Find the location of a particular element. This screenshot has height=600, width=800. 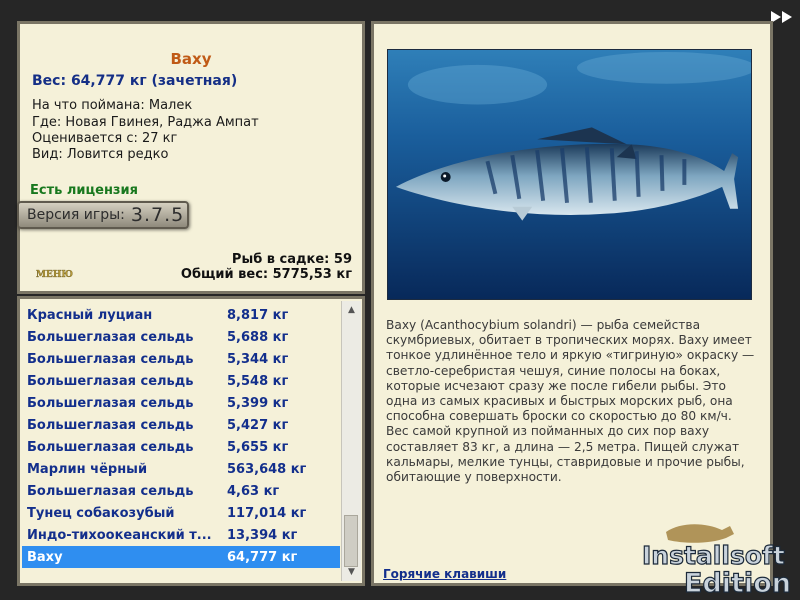

fish-title: Ваху is located at coordinates (191, 59).